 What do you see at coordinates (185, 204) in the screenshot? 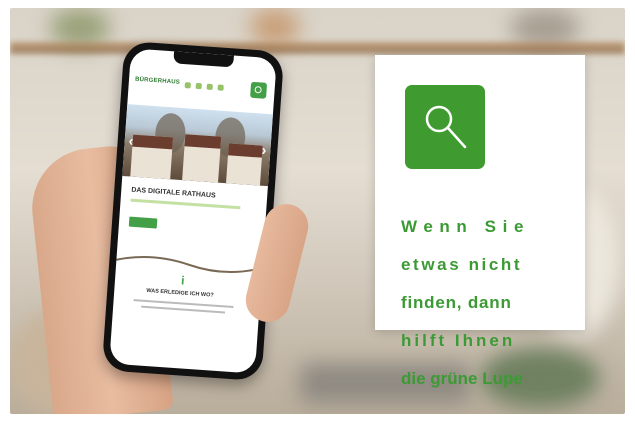
I see `site-subtitle-line` at bounding box center [185, 204].